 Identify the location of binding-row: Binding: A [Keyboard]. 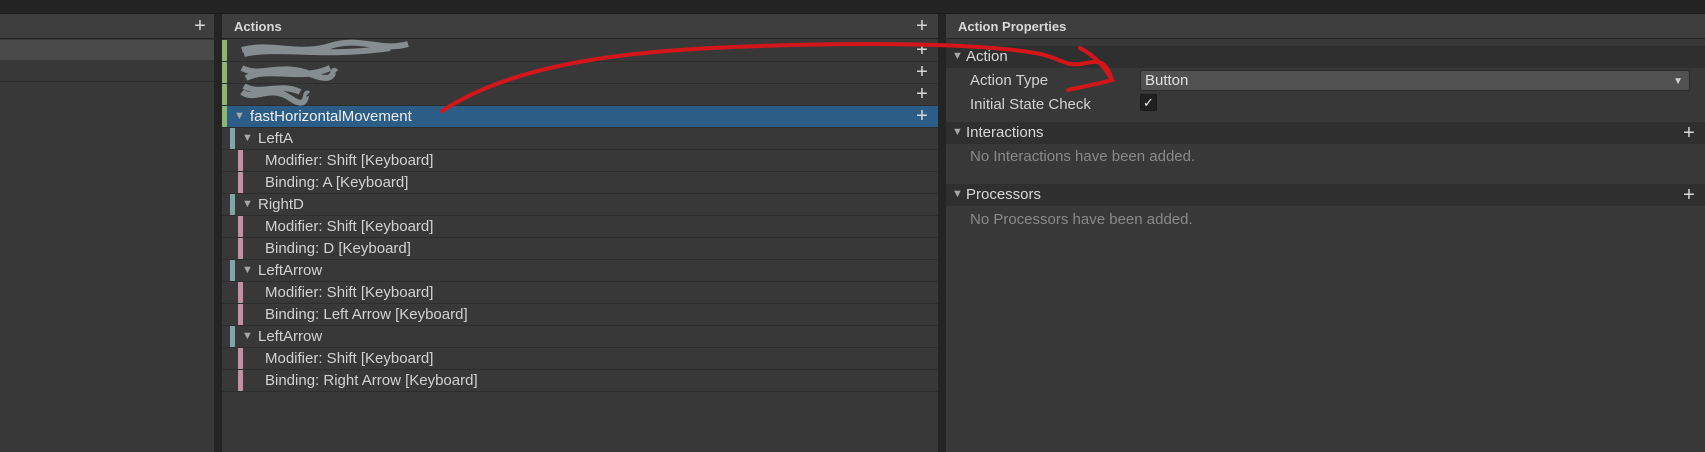
(580, 183).